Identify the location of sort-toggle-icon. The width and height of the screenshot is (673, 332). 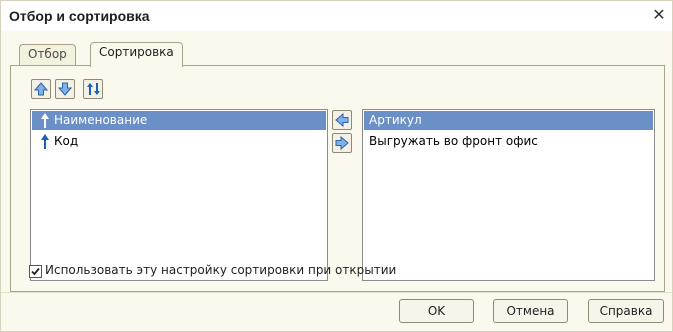
(93, 89).